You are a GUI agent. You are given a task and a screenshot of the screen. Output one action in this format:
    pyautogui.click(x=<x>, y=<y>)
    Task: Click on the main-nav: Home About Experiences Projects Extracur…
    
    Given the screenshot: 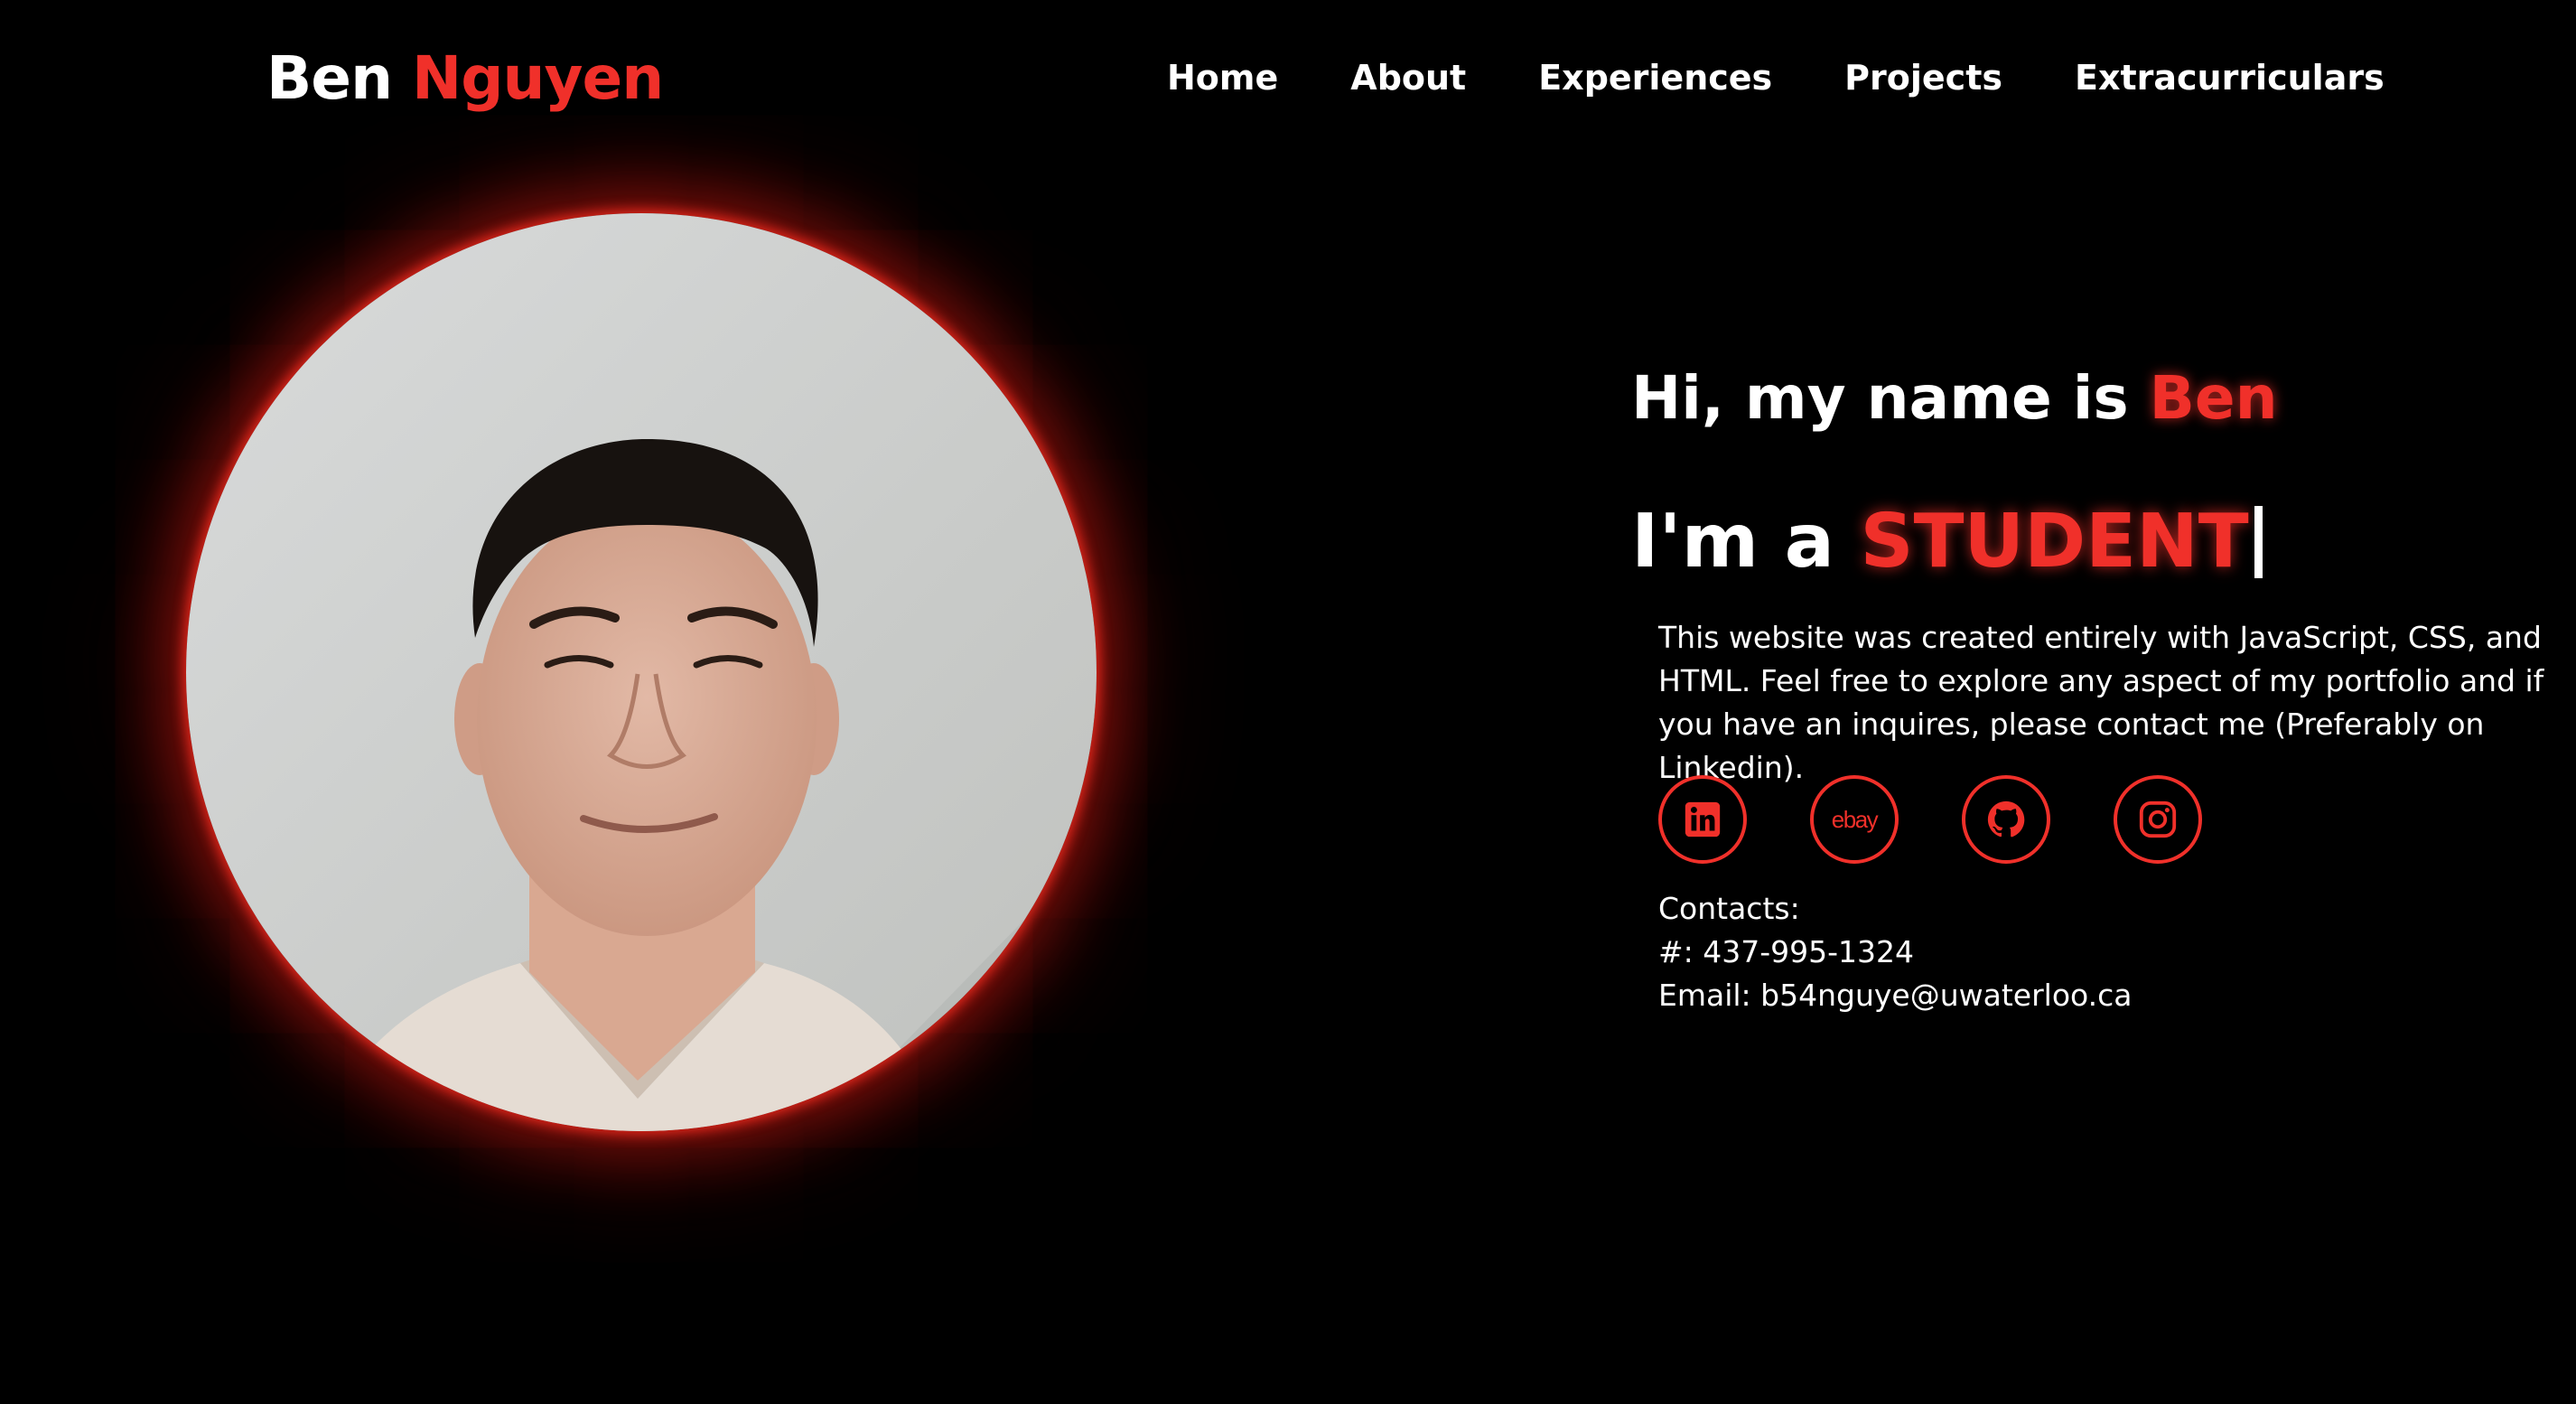 What is the action you would take?
    pyautogui.click(x=1776, y=78)
    